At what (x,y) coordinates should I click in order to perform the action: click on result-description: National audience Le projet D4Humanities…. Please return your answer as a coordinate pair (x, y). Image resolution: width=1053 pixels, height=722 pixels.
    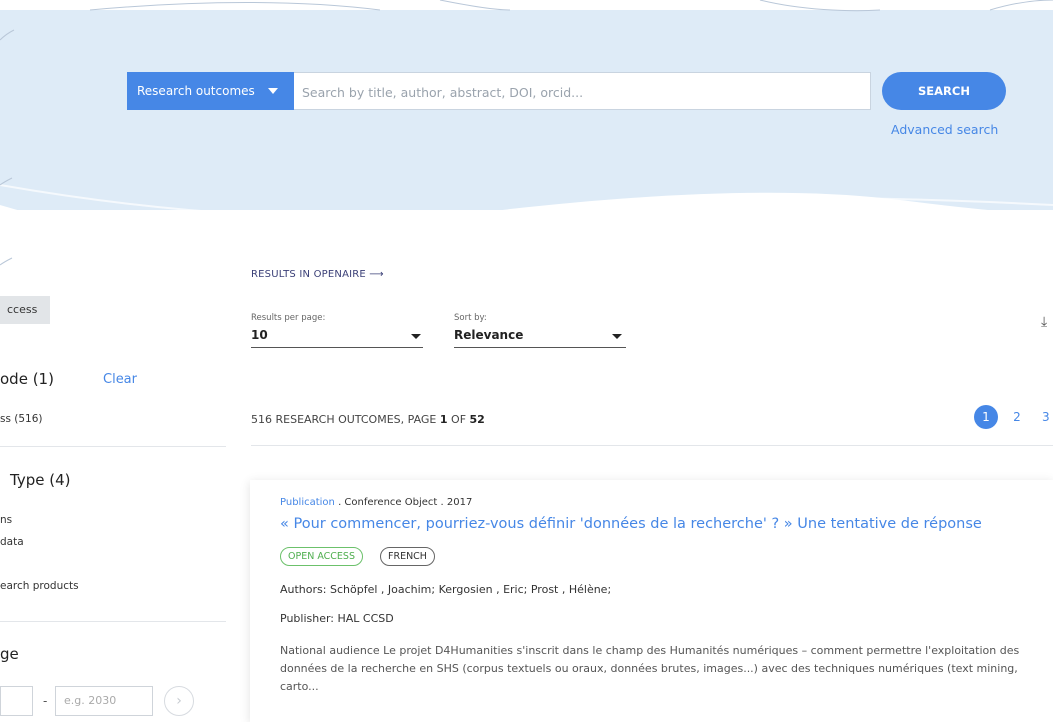
    Looking at the image, I should click on (650, 668).